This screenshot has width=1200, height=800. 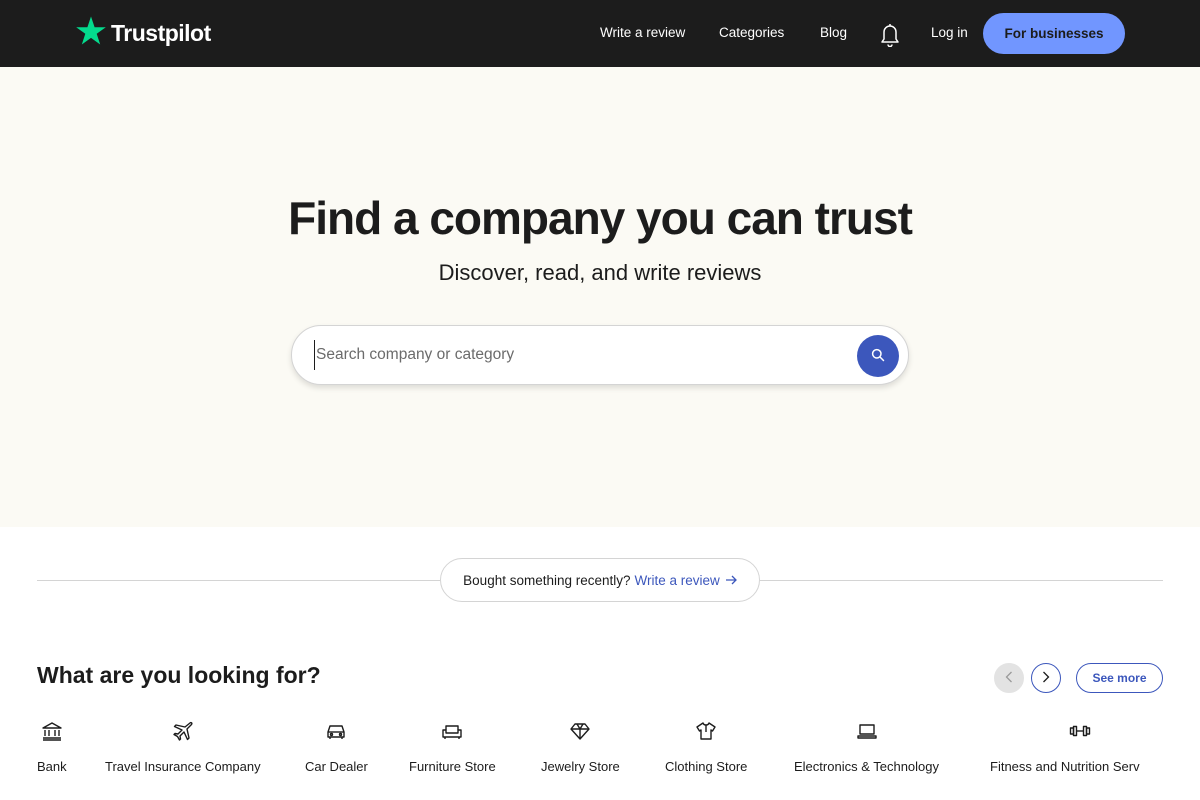 I want to click on search-icon, so click(x=878, y=356).